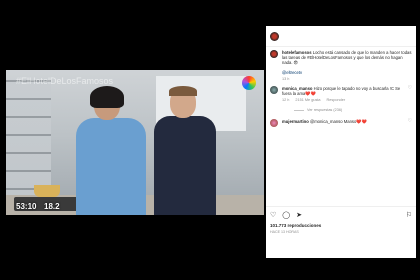  Describe the element at coordinates (249, 82) in the screenshot. I see `channel-logo-icon` at that location.